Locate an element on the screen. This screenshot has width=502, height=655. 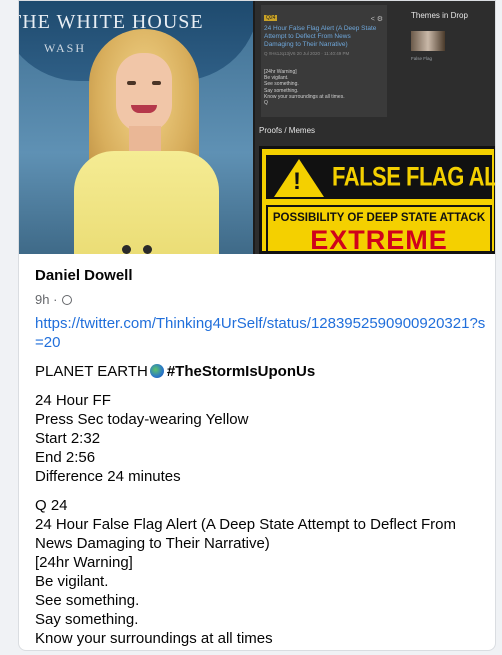
left-eye is located at coordinates (131, 83).